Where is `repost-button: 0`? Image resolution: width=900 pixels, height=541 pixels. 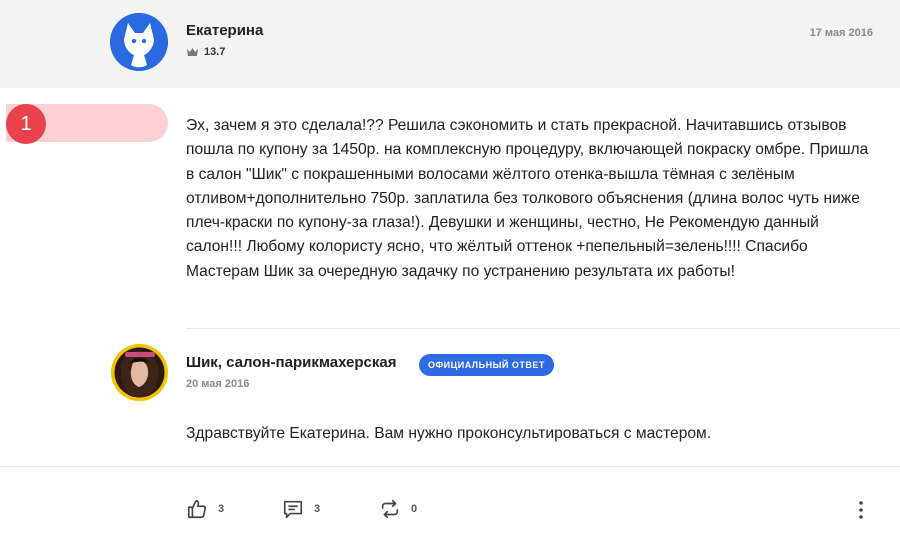 repost-button: 0 is located at coordinates (398, 509).